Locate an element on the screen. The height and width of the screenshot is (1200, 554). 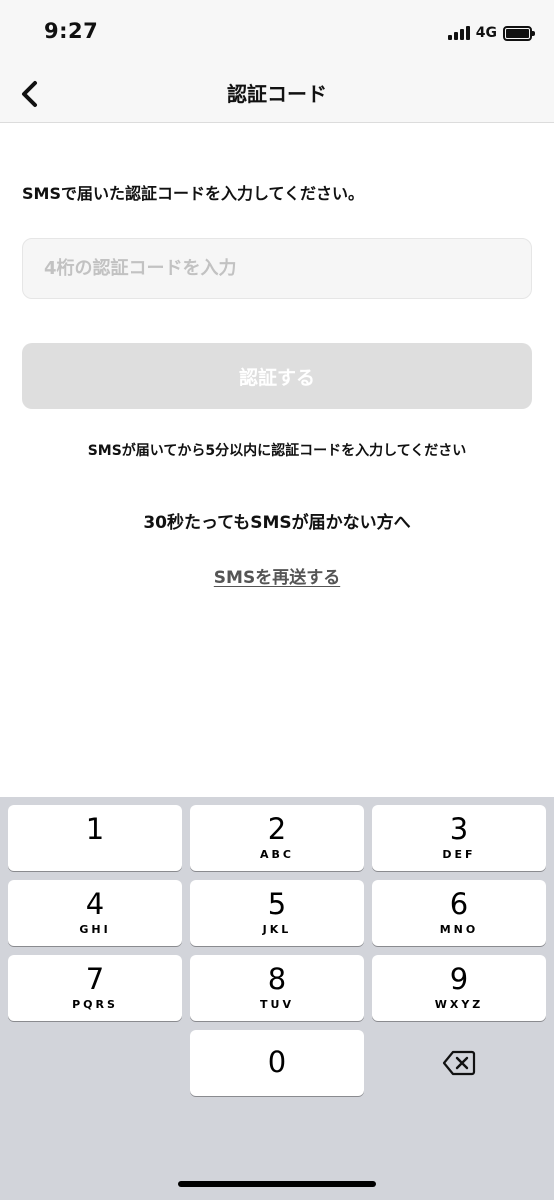
network-type: 4G is located at coordinates (486, 33).